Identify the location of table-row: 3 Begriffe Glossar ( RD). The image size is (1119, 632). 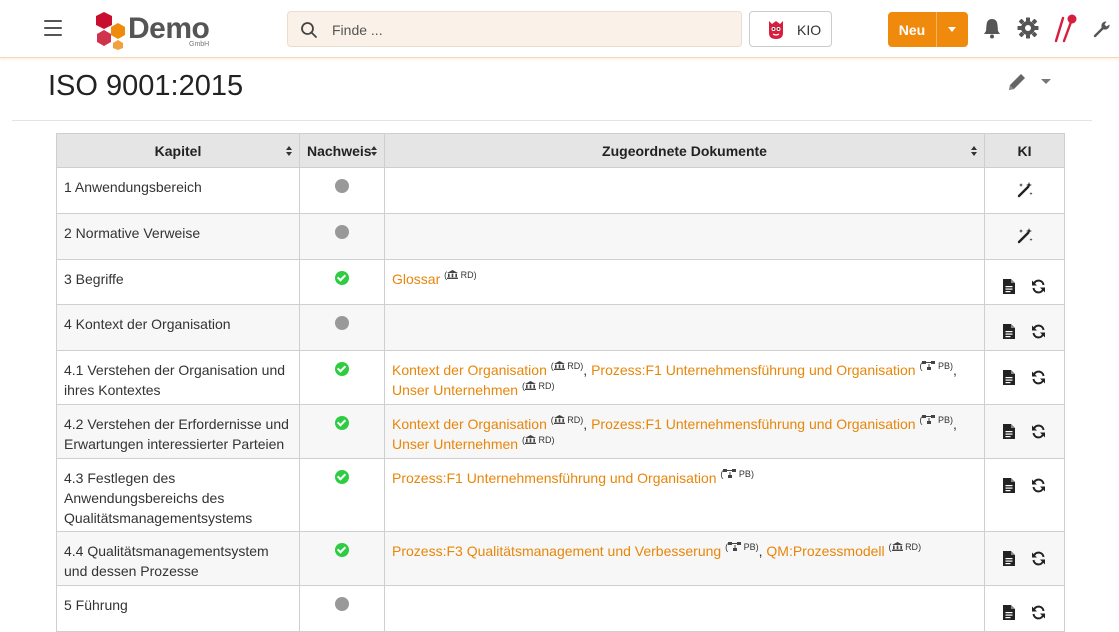
(560, 282).